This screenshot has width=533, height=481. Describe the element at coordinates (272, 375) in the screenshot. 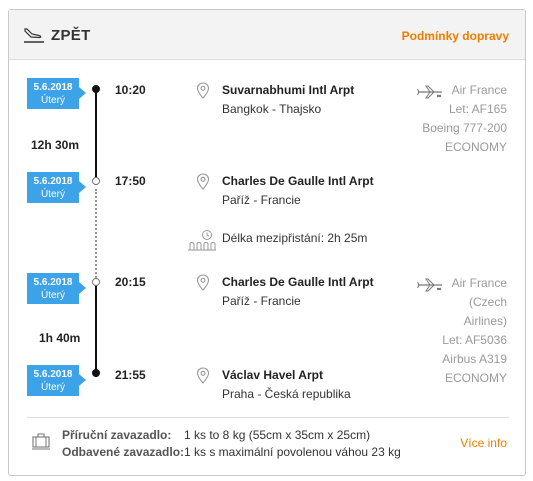

I see `airport-name: Václav Havel Arpt` at that location.